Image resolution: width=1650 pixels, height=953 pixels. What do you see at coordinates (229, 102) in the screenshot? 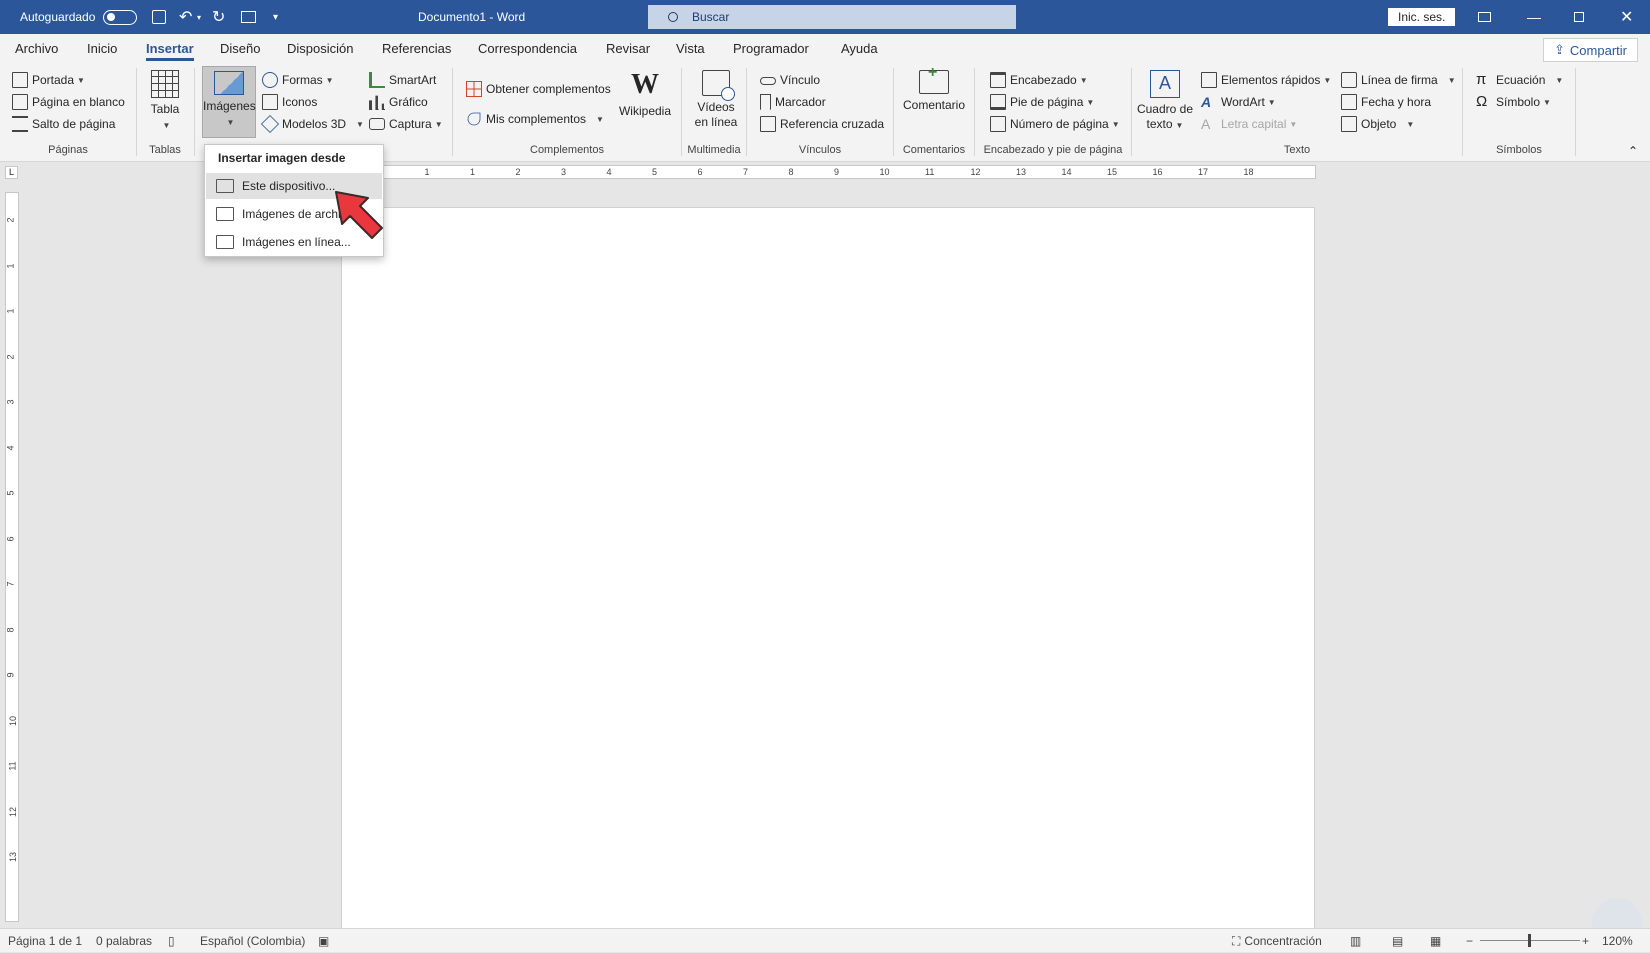
I see `imagenes-button: Imágenes ▼` at bounding box center [229, 102].